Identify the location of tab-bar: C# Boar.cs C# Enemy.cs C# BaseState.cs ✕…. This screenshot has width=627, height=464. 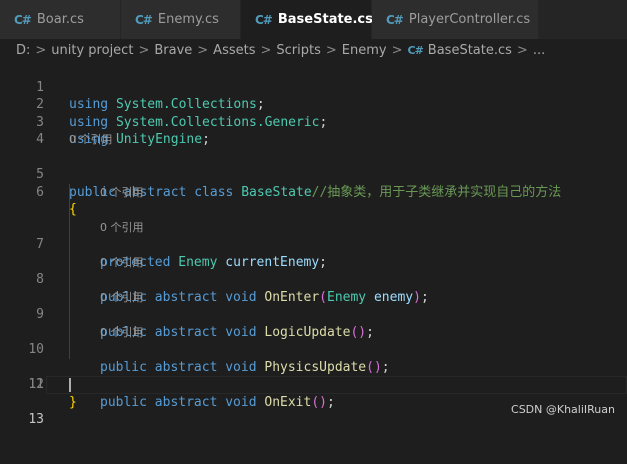
(313, 19).